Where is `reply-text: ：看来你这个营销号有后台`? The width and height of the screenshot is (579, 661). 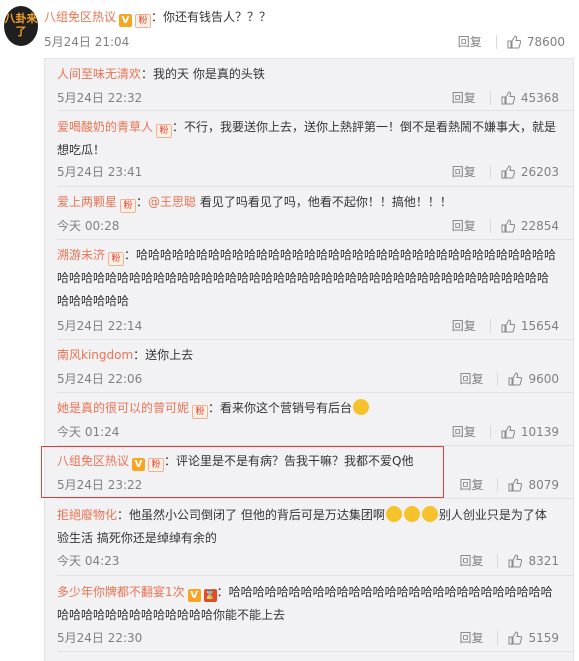
reply-text: ：看来你这个营销号有后台 is located at coordinates (280, 408).